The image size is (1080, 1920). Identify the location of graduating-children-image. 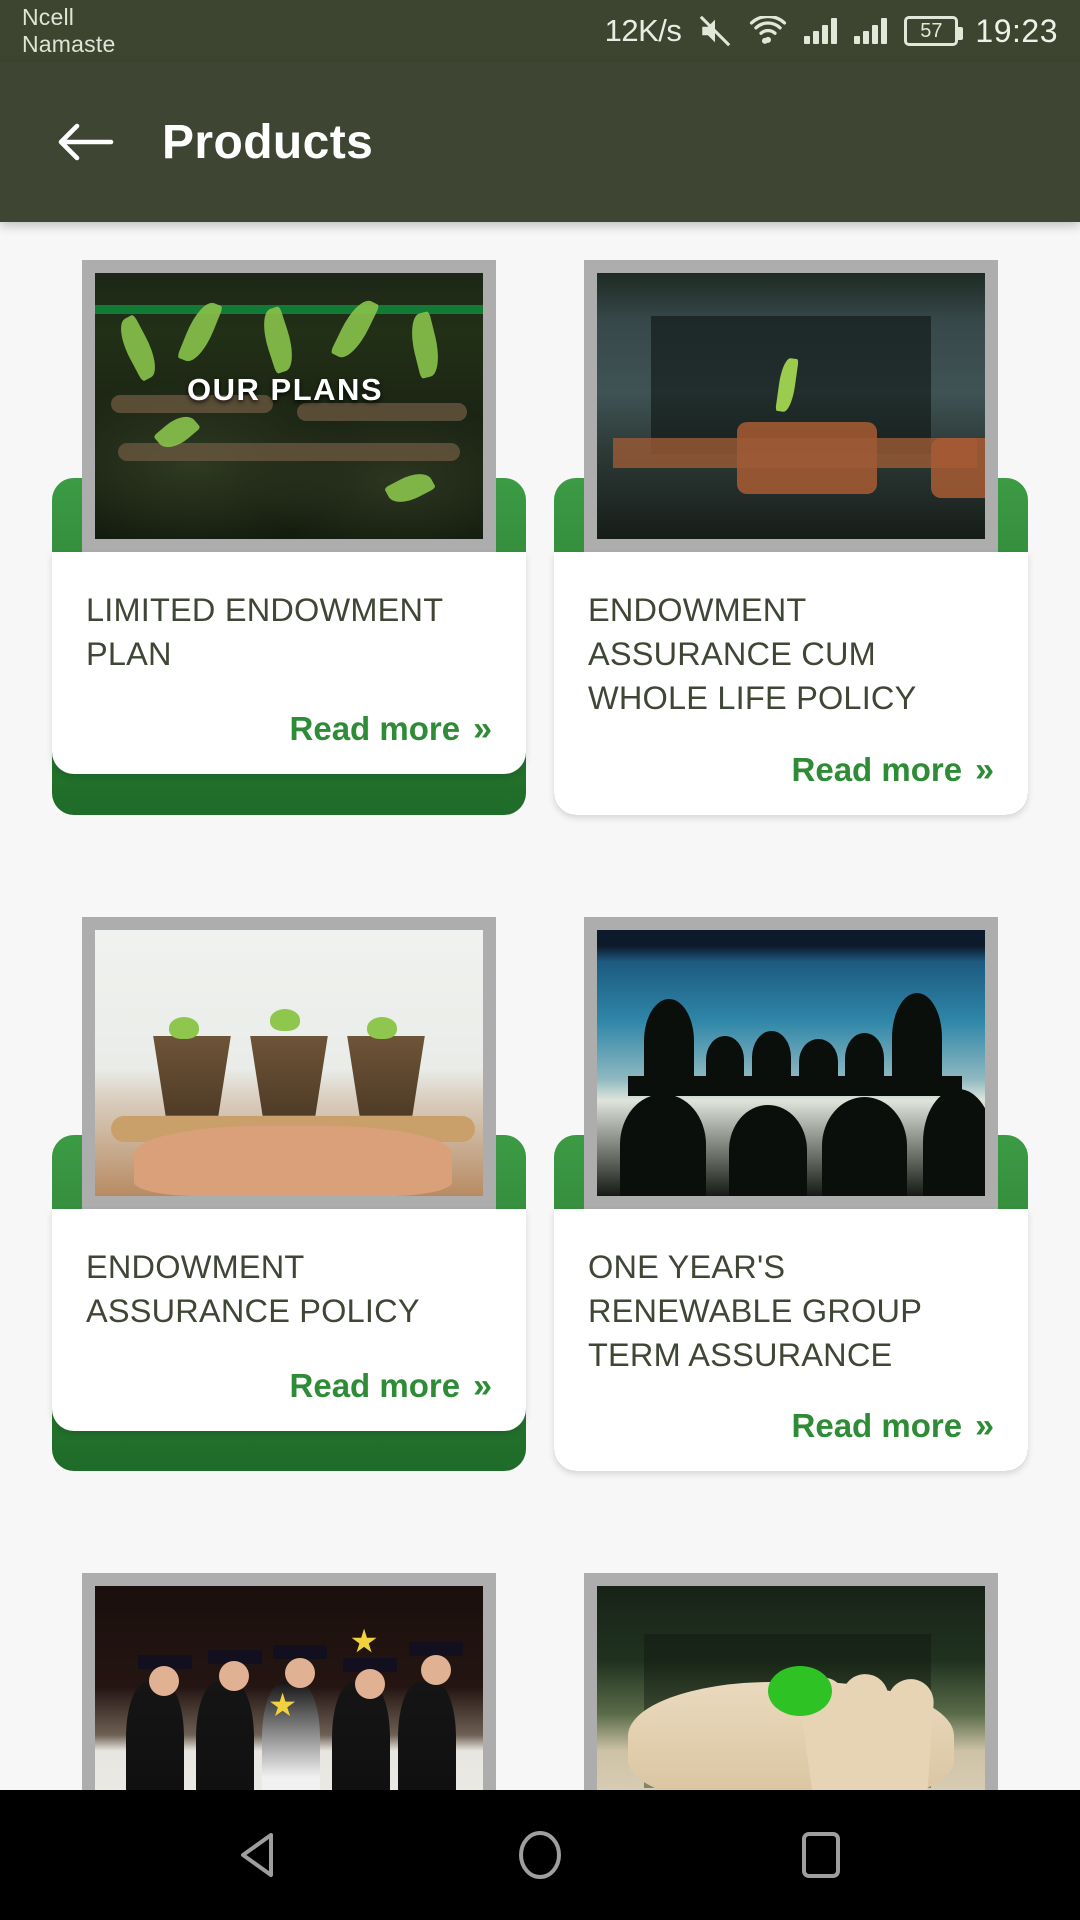
(289, 1688).